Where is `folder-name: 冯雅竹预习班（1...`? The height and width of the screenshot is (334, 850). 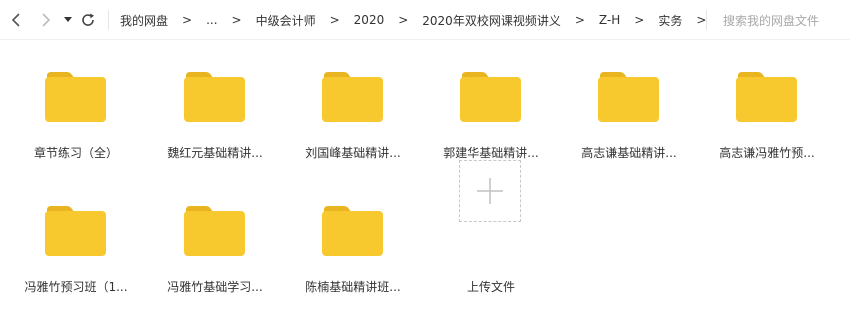 folder-name: 冯雅竹预习班（1... is located at coordinates (76, 287).